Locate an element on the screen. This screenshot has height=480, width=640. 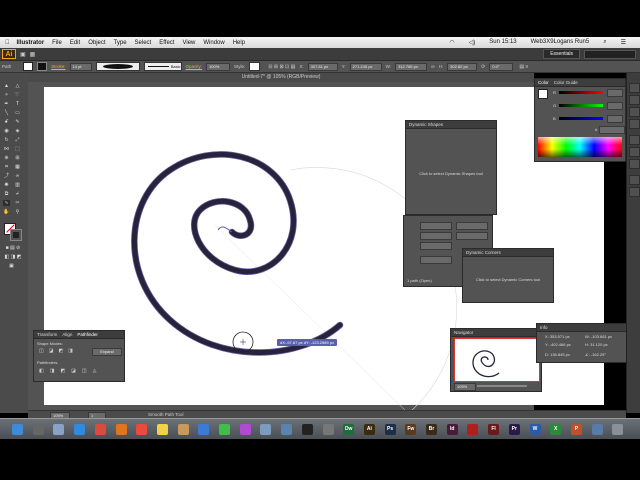
spiral-path is located at coordinates (237, 253).